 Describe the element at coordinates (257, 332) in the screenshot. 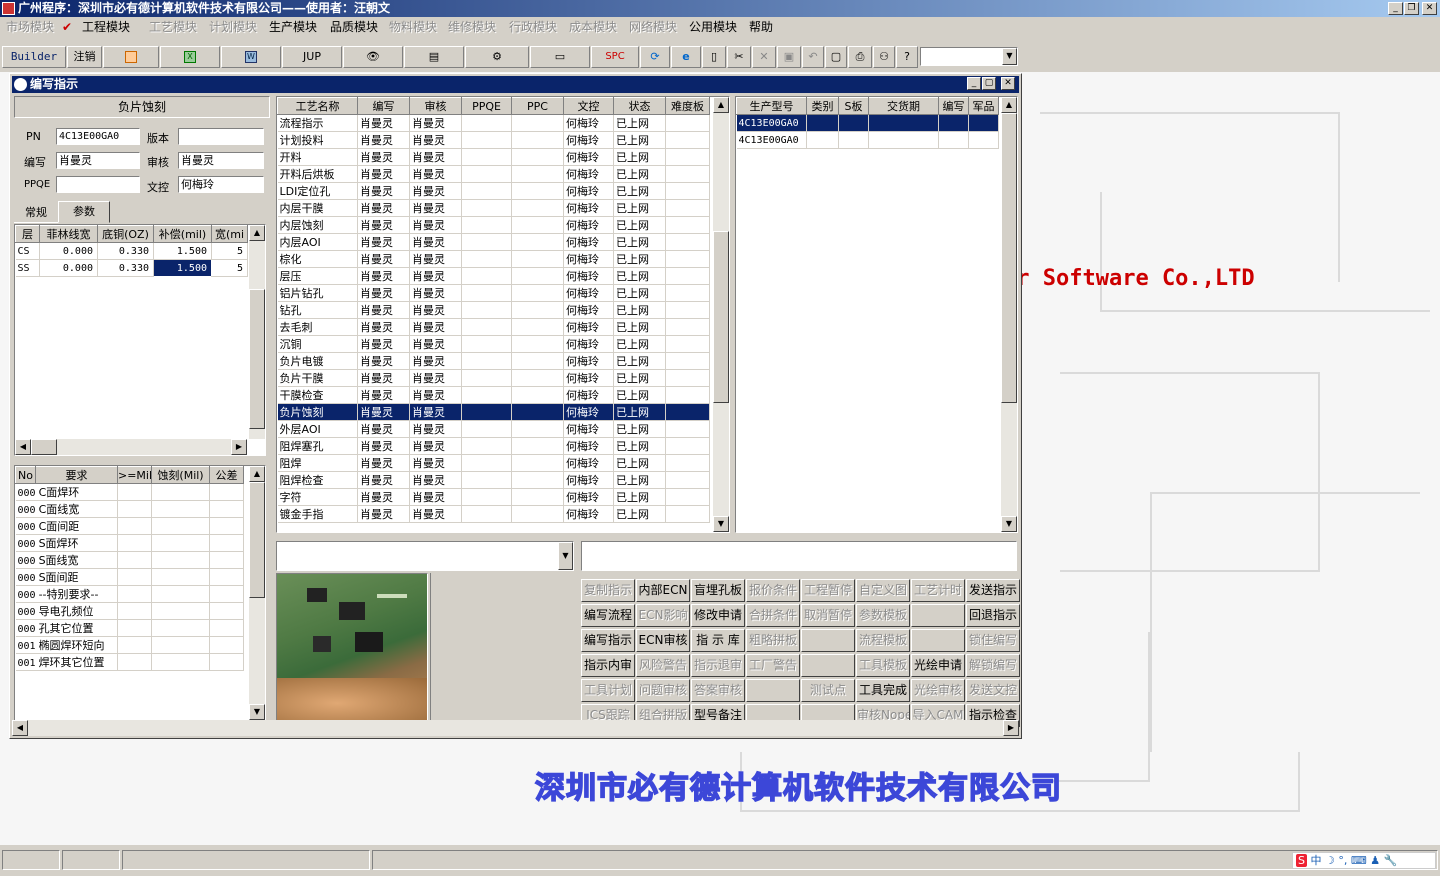

I see `param-vscroll: ▲` at that location.